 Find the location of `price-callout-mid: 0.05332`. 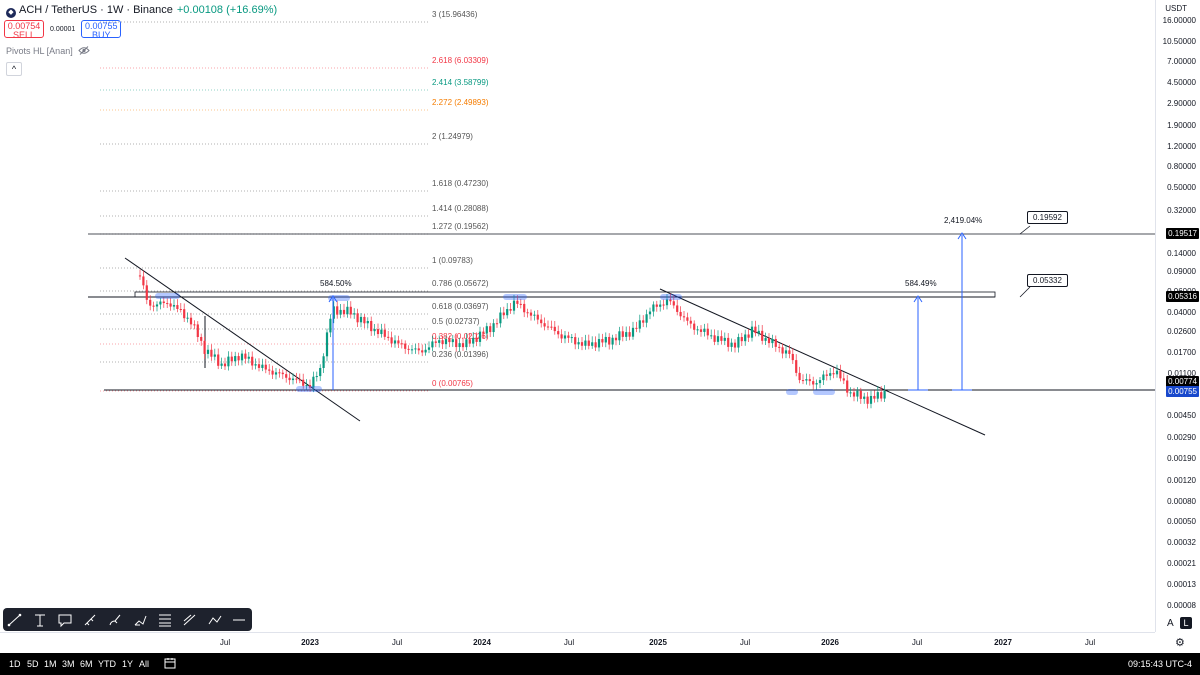

price-callout-mid: 0.05332 is located at coordinates (1047, 280).